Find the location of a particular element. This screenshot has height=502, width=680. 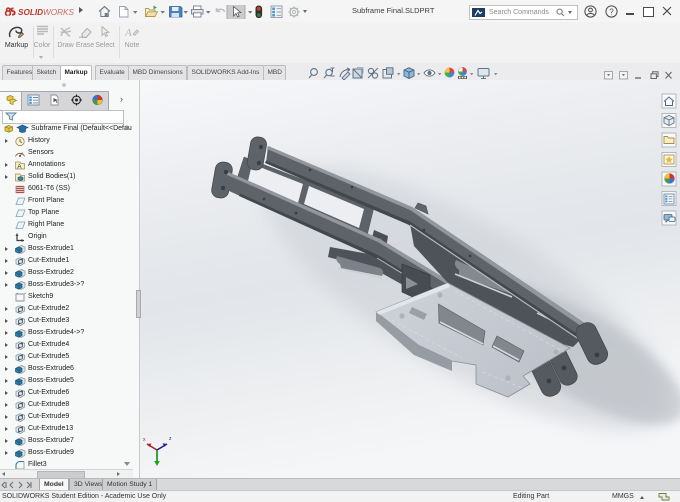

svg-text: A is located at coordinates (128, 32).